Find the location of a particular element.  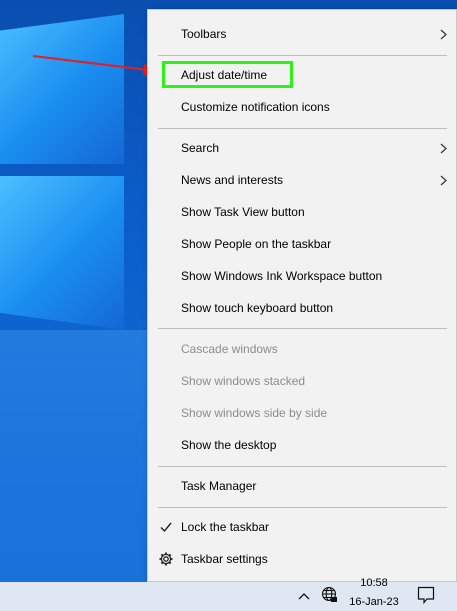

menu-item-label: Taskbar settings is located at coordinates (224, 559).